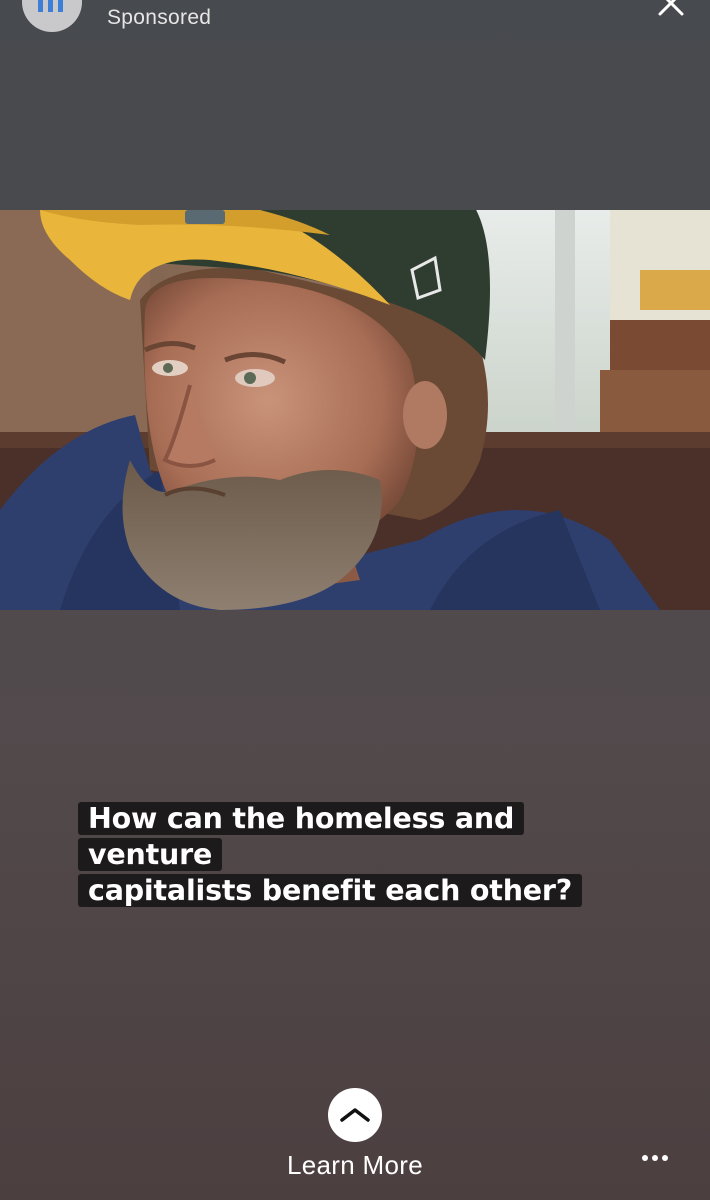  Describe the element at coordinates (52, 16) in the screenshot. I see `advertiser-avatar` at that location.